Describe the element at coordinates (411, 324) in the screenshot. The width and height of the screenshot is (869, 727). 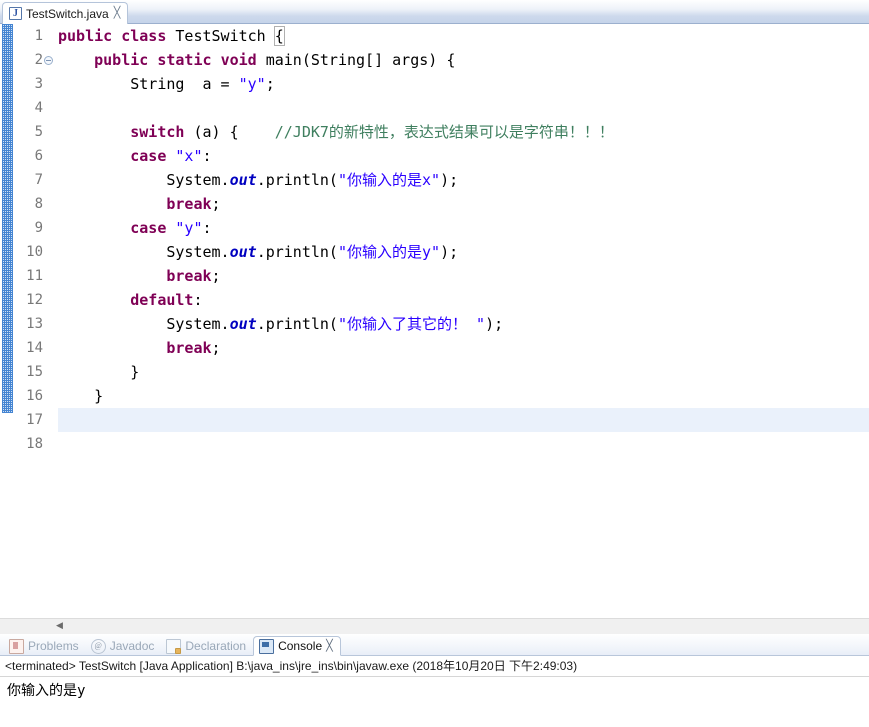
I see `code-token: "你输入了其它的！ "` at that location.